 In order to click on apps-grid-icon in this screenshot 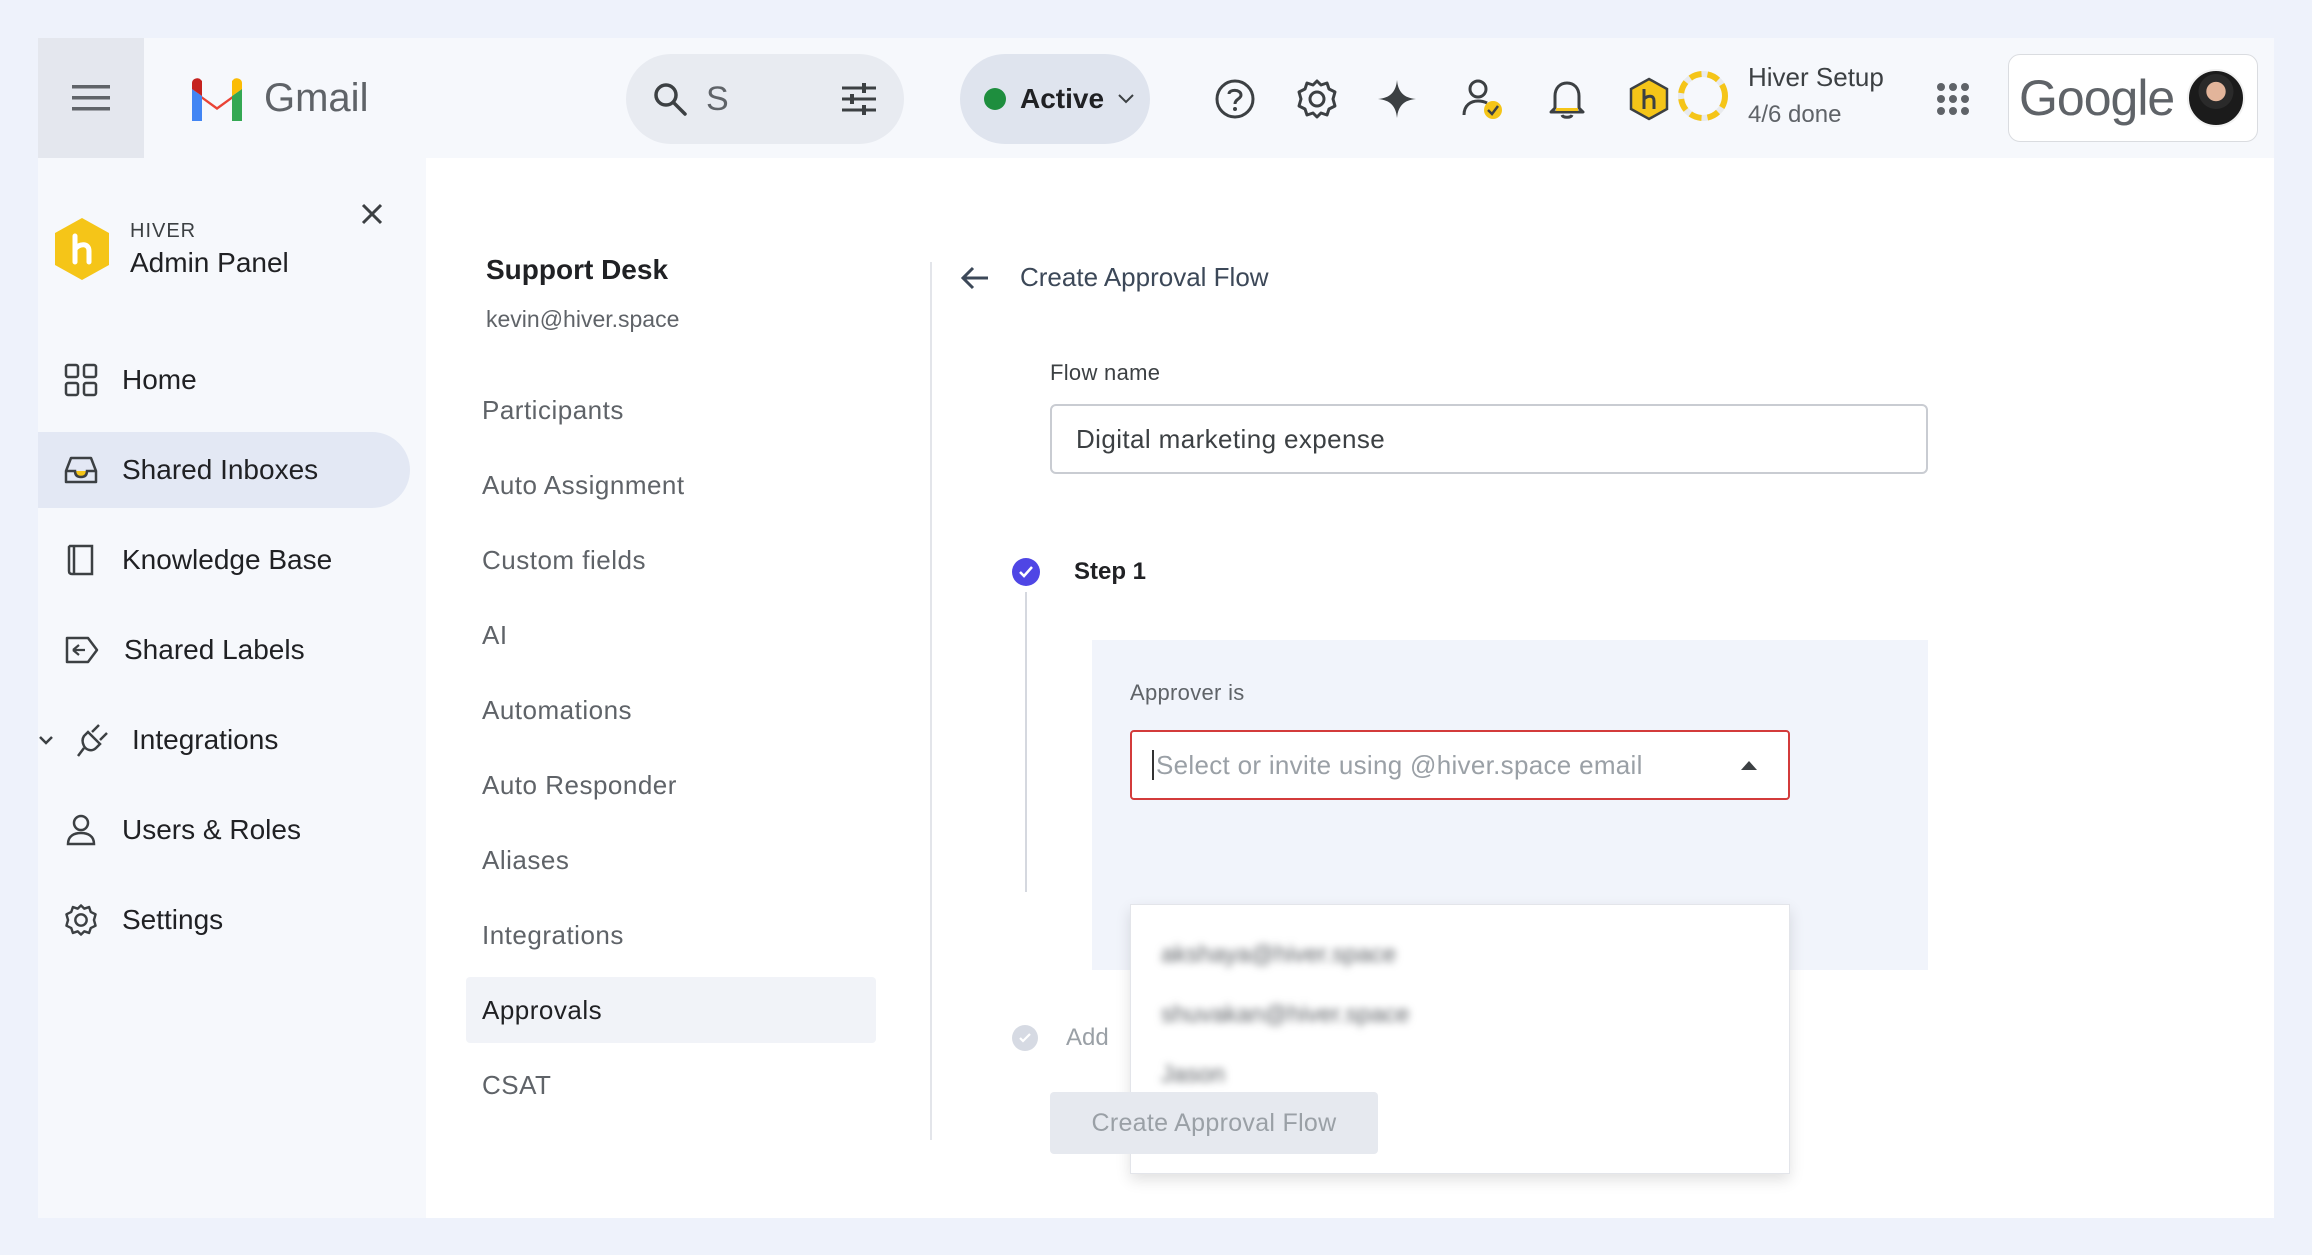, I will do `click(1953, 99)`.